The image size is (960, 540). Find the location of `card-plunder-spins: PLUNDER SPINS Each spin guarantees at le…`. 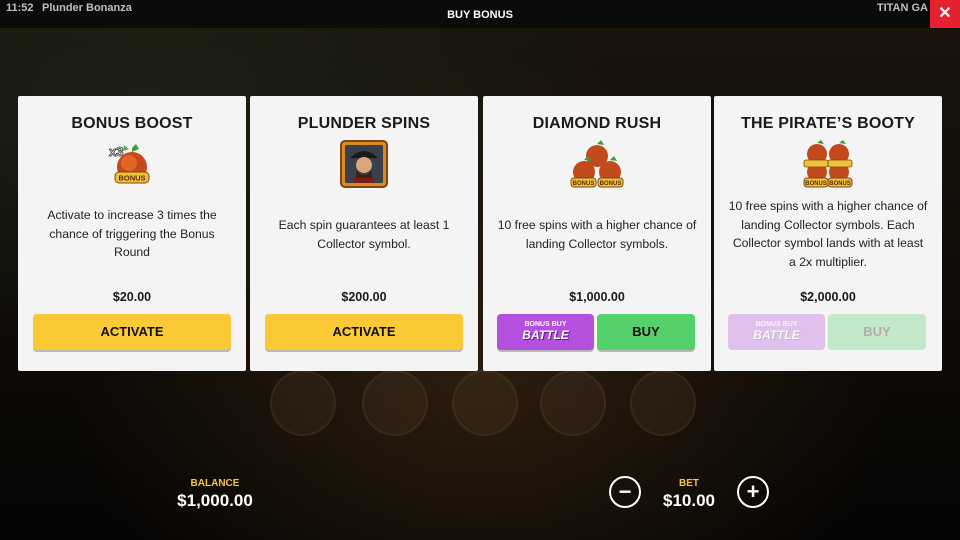

card-plunder-spins: PLUNDER SPINS Each spin guarantees at le… is located at coordinates (364, 233).